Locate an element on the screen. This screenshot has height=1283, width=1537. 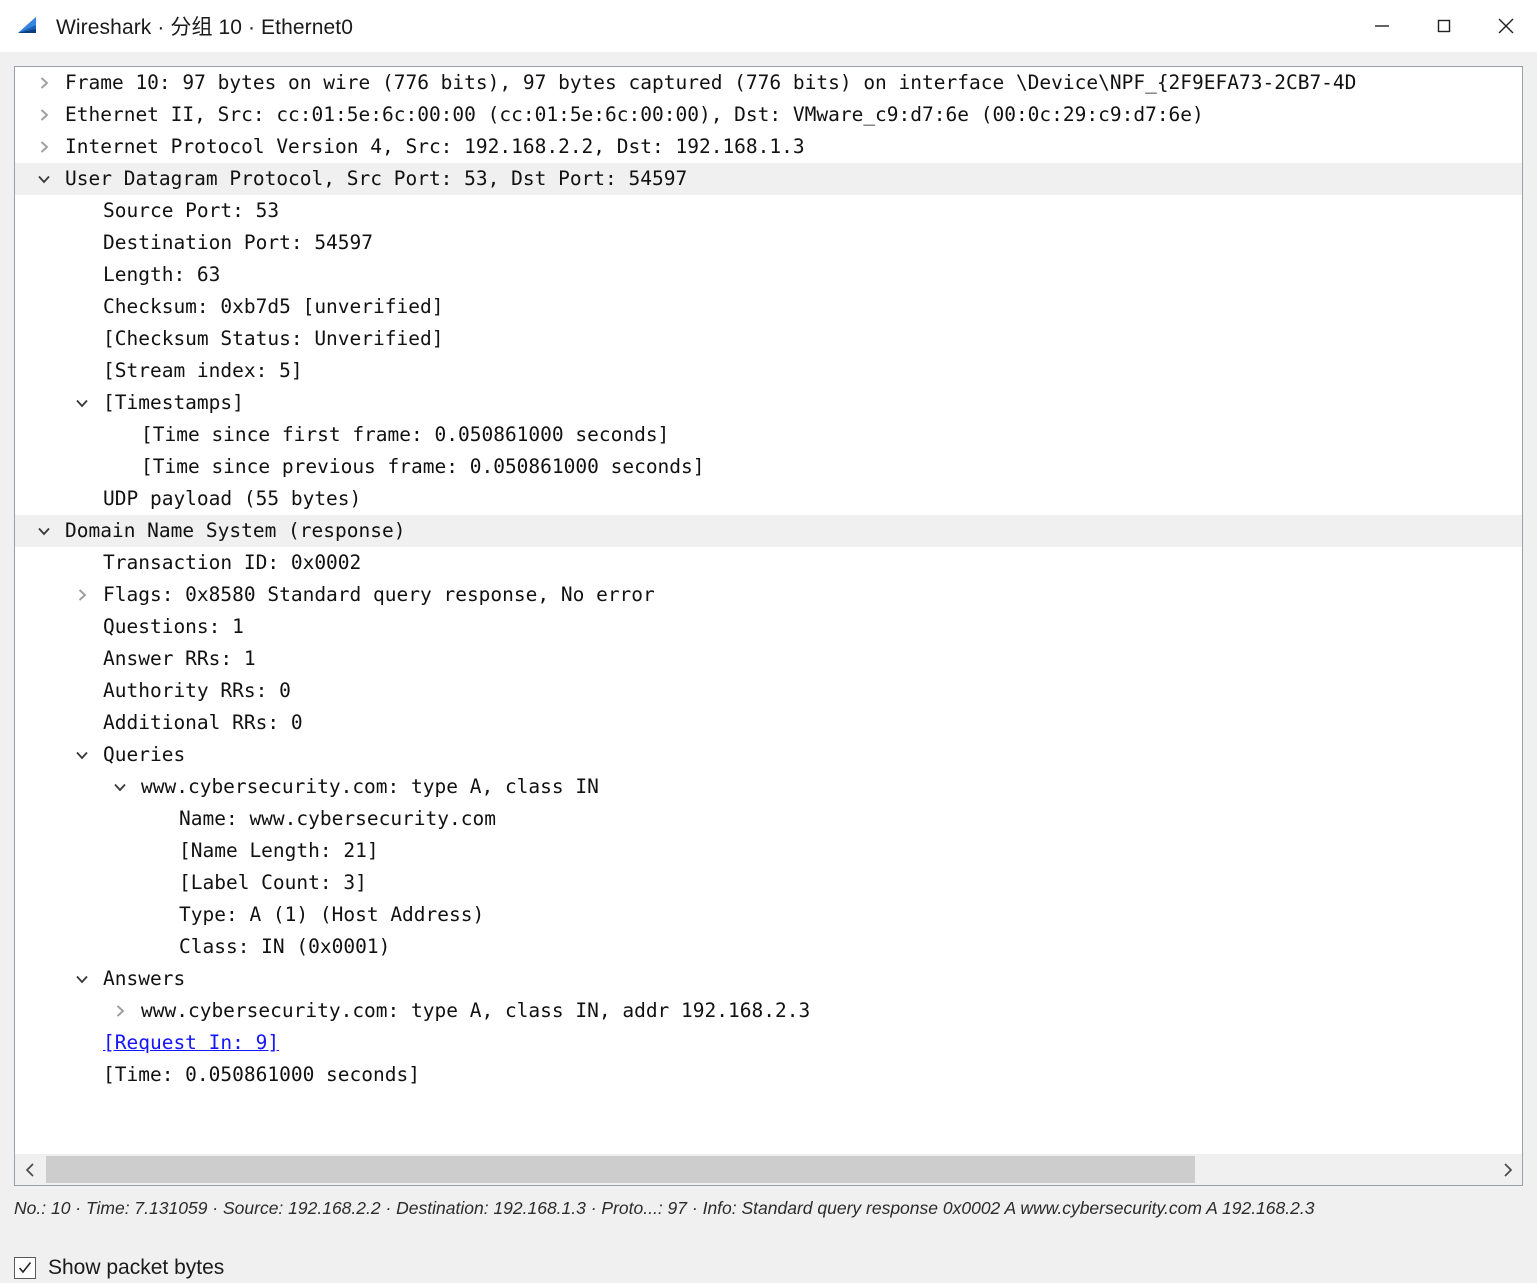
tree-row: Type: A (1) (Host Address) is located at coordinates (768, 915).